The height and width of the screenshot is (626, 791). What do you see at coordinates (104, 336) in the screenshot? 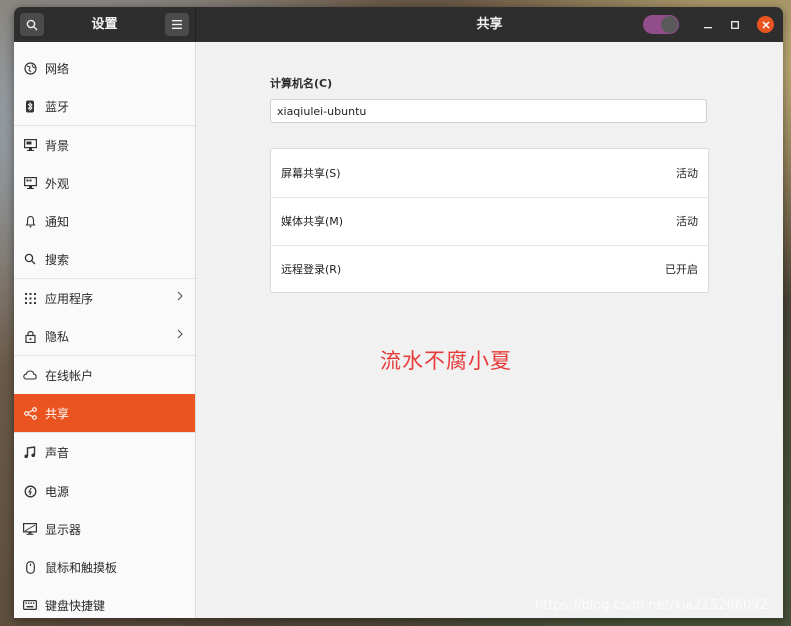
I see `sidebar-item-privacy: 隐私` at bounding box center [104, 336].